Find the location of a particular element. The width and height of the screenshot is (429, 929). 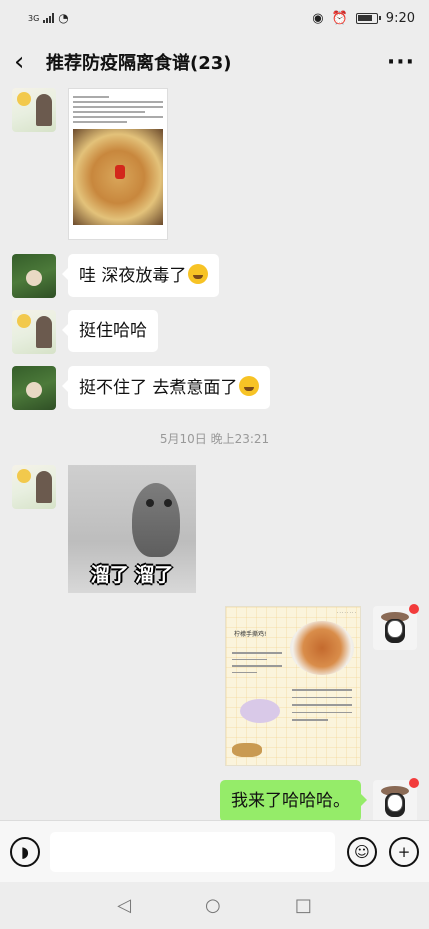

chat-timestamp: 5月10日 晚上23:21 is located at coordinates (214, 439).